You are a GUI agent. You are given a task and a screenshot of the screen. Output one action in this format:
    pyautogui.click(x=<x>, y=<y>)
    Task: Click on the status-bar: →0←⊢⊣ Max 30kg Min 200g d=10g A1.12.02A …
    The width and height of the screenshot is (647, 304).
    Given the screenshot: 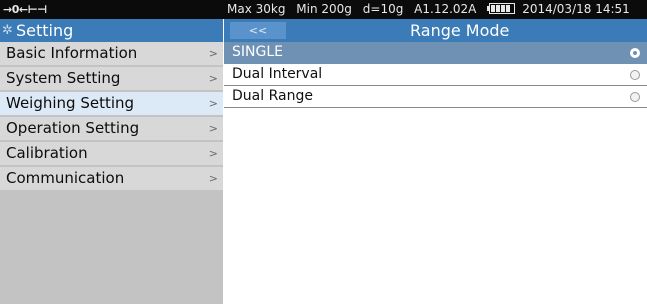 What is the action you would take?
    pyautogui.click(x=323, y=9)
    